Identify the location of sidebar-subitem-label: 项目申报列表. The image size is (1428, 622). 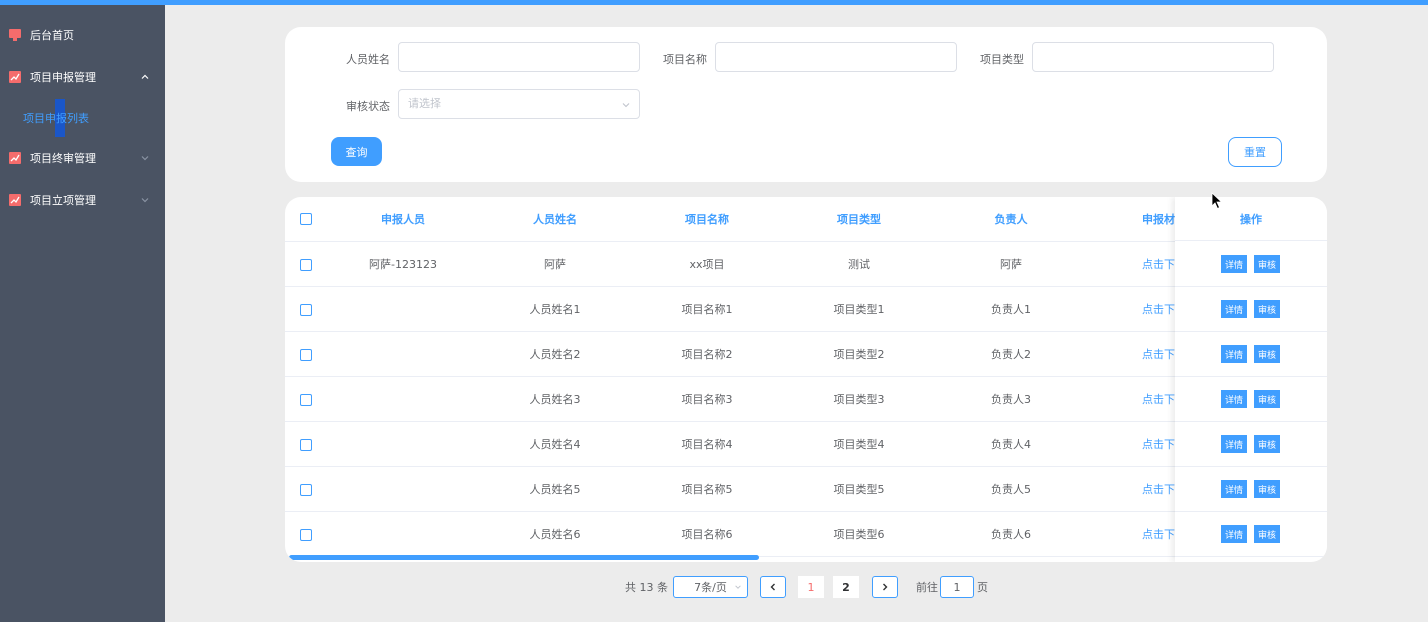
(56, 118).